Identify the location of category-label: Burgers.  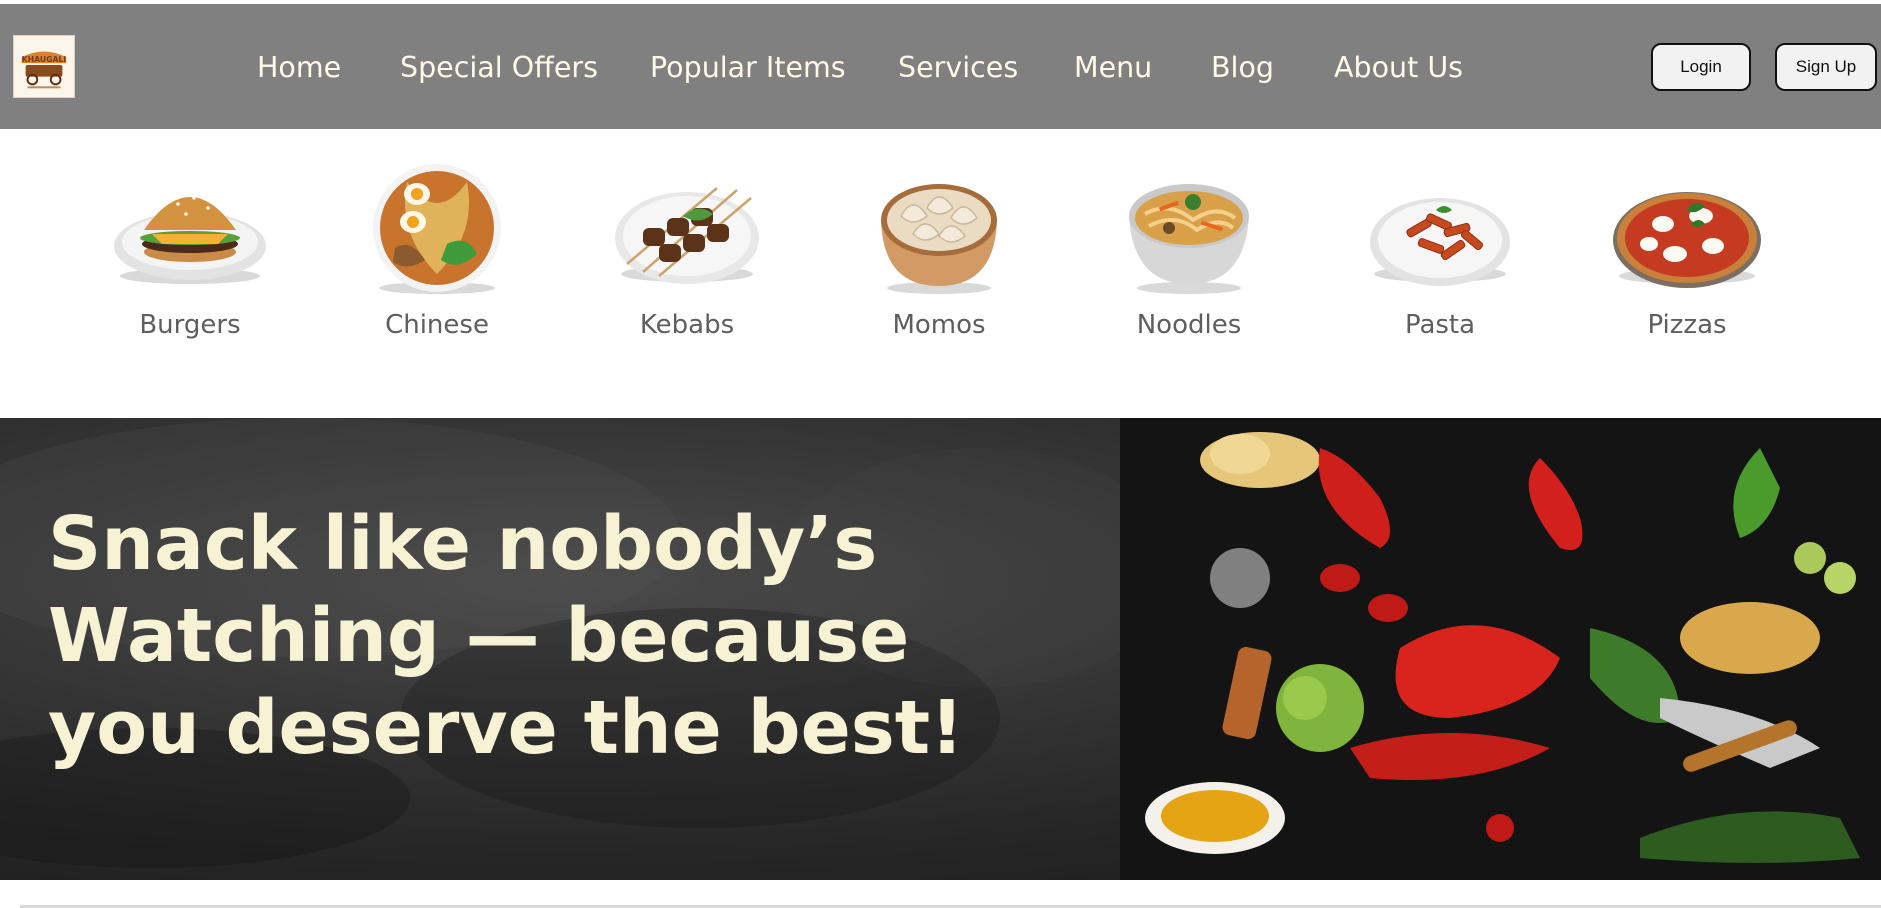
(190, 325).